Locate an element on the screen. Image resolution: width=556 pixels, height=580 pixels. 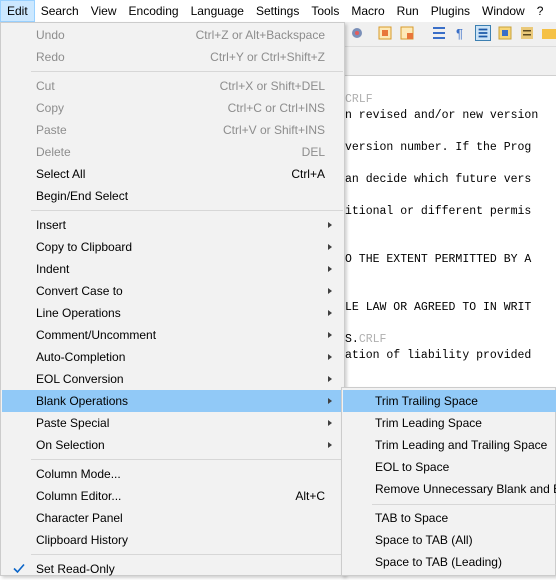
zoom-out-icon is located at coordinates (408, 33).